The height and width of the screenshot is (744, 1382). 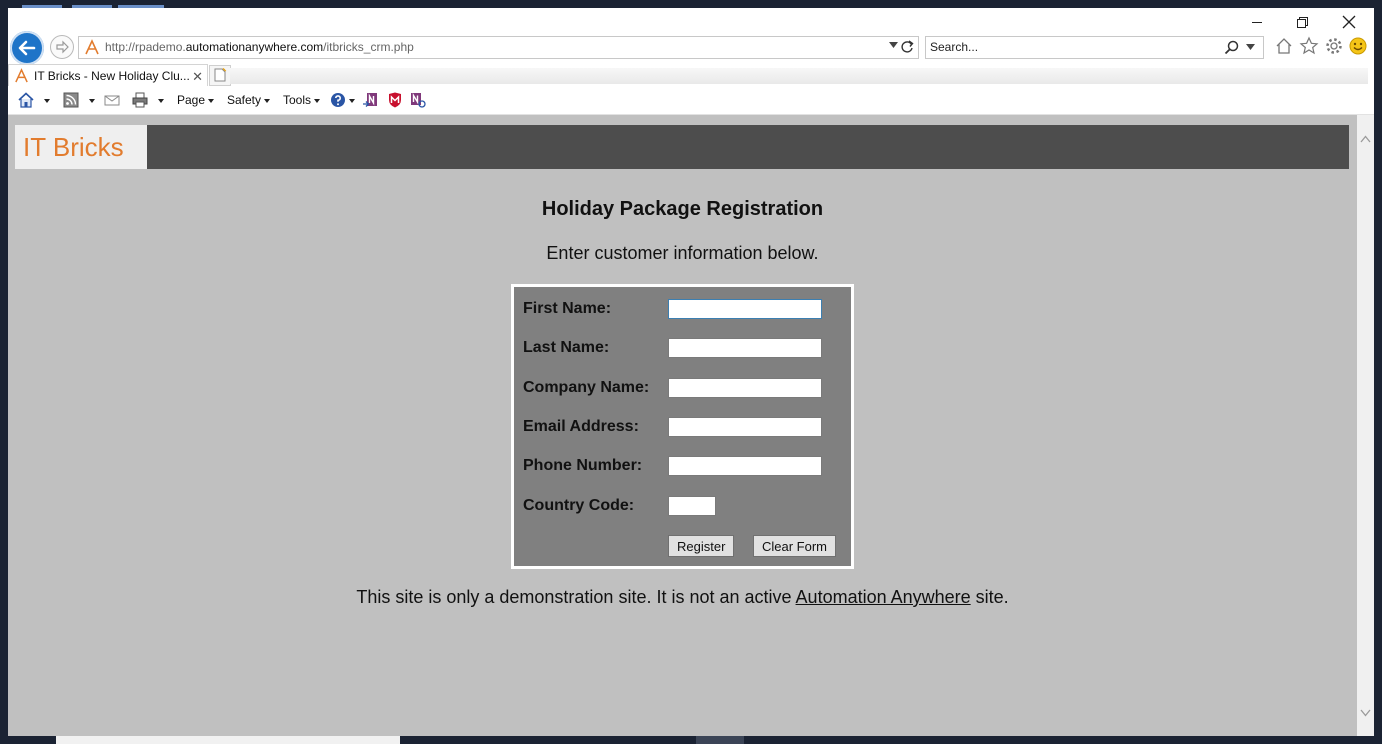 I want to click on feeds-icon, so click(x=71, y=100).